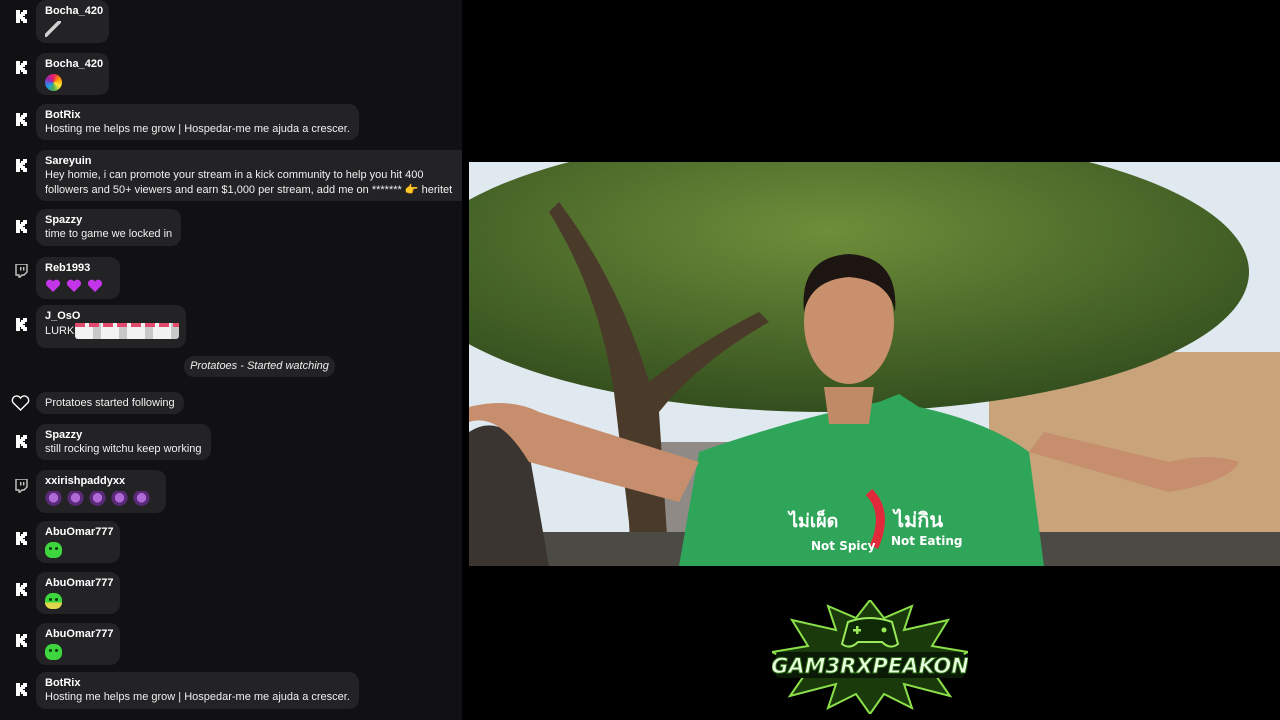 The image size is (1280, 720). Describe the element at coordinates (123, 442) in the screenshot. I see `chat-bubble: Spazzy still rocking witchu keep working` at that location.